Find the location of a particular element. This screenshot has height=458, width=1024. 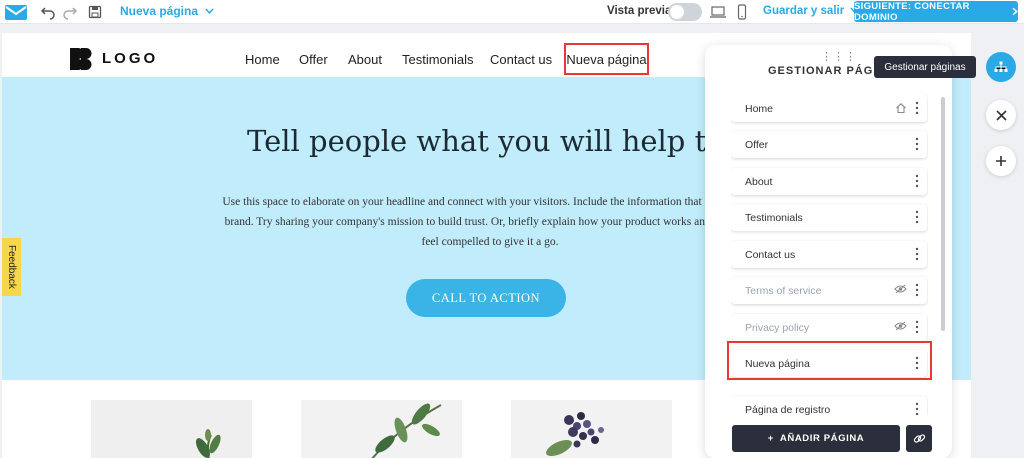

page-item-privacy: Privacy policy is located at coordinates (829, 327).